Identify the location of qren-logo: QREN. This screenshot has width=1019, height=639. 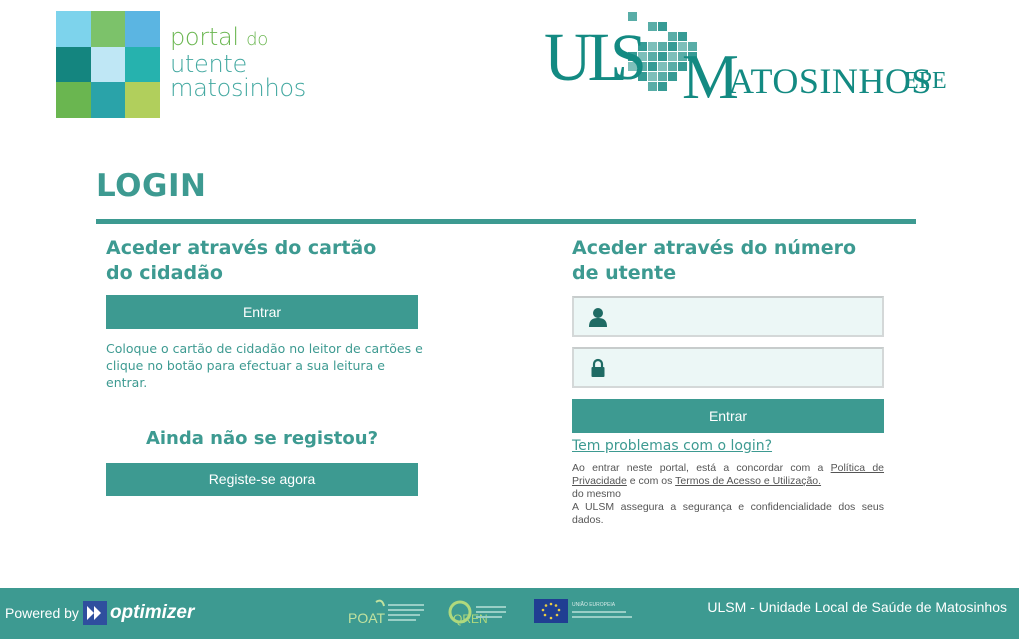
(480, 613).